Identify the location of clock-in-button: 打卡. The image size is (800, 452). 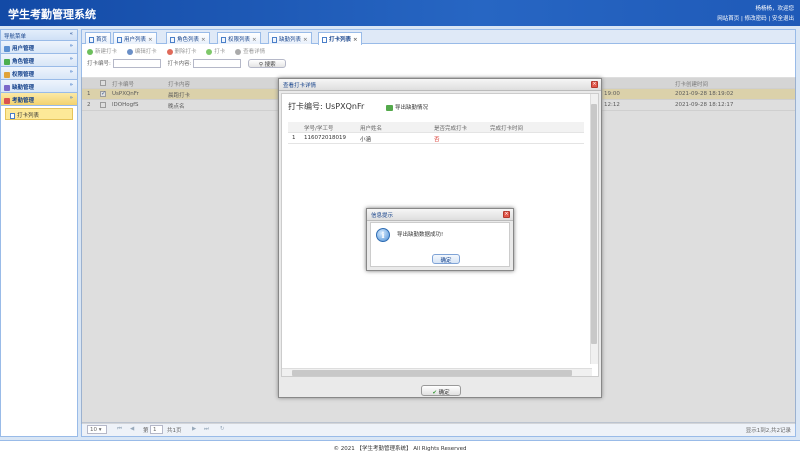
(216, 51).